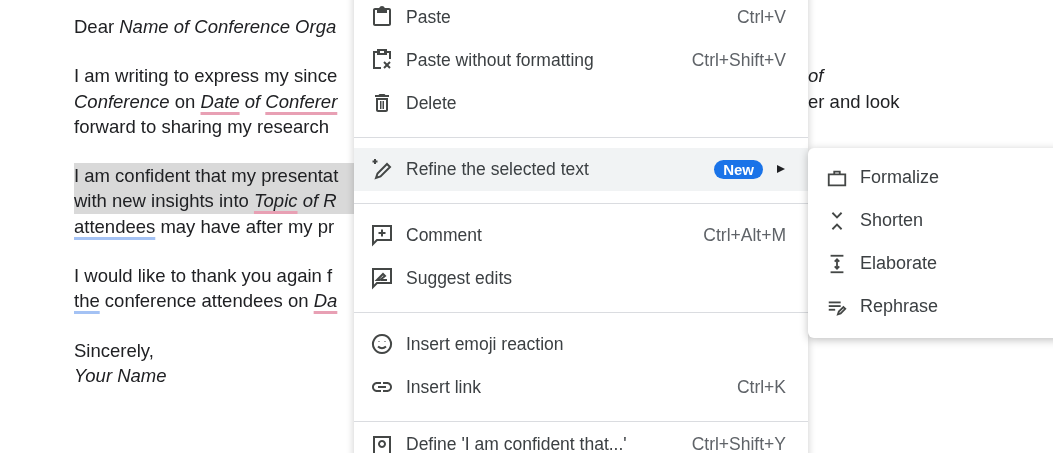 This screenshot has height=453, width=1053. What do you see at coordinates (930, 220) in the screenshot?
I see `submenu-item: Shorten` at bounding box center [930, 220].